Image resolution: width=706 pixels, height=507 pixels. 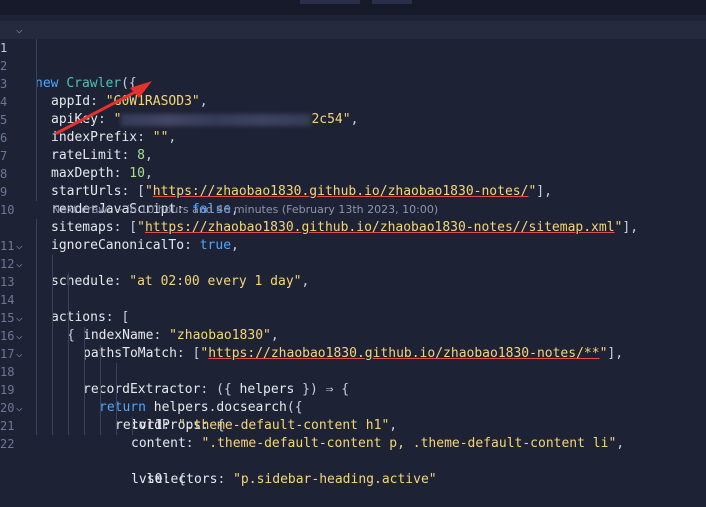 I want to click on top-tab-left, so click(x=330, y=2).